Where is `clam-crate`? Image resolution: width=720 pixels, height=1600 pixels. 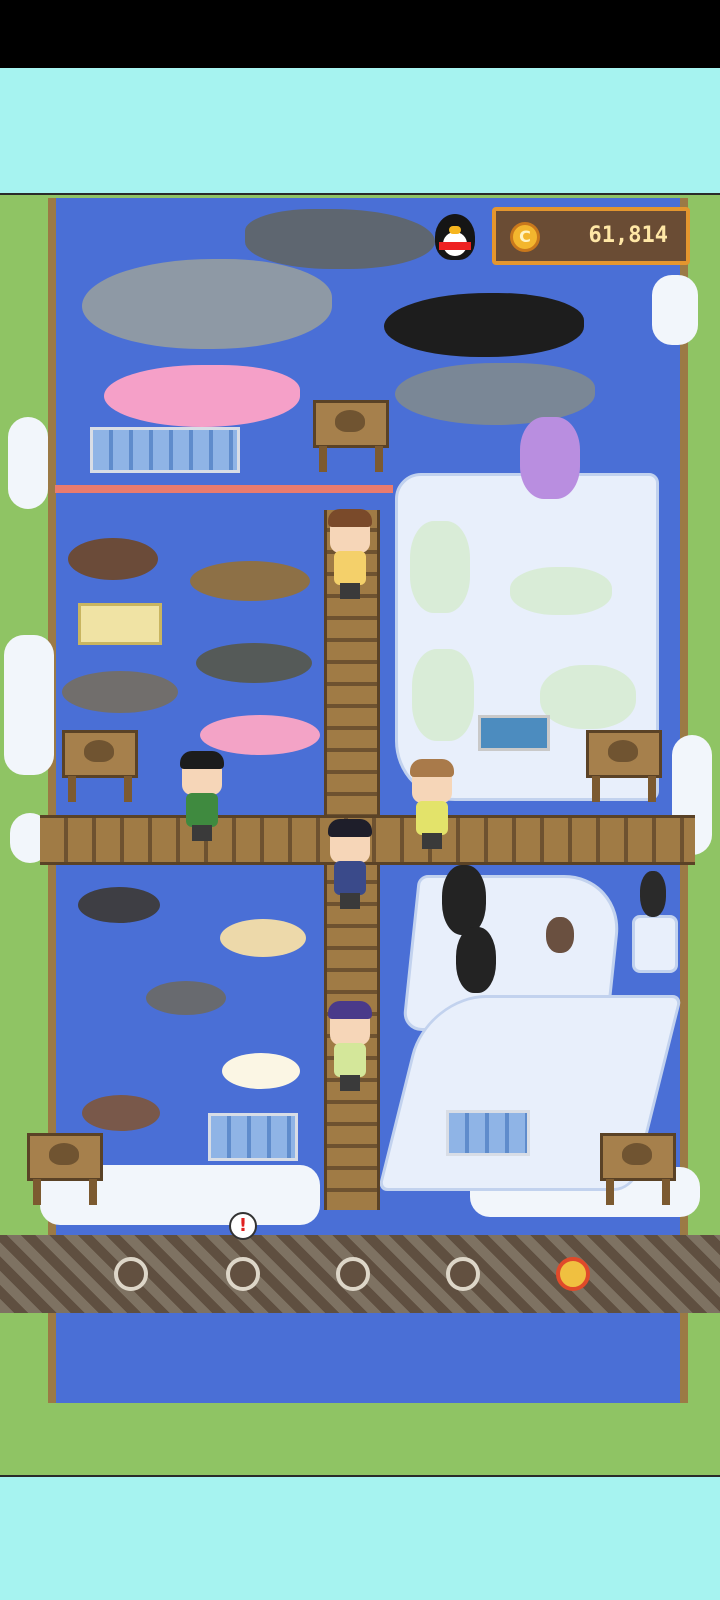 clam-crate is located at coordinates (120, 624).